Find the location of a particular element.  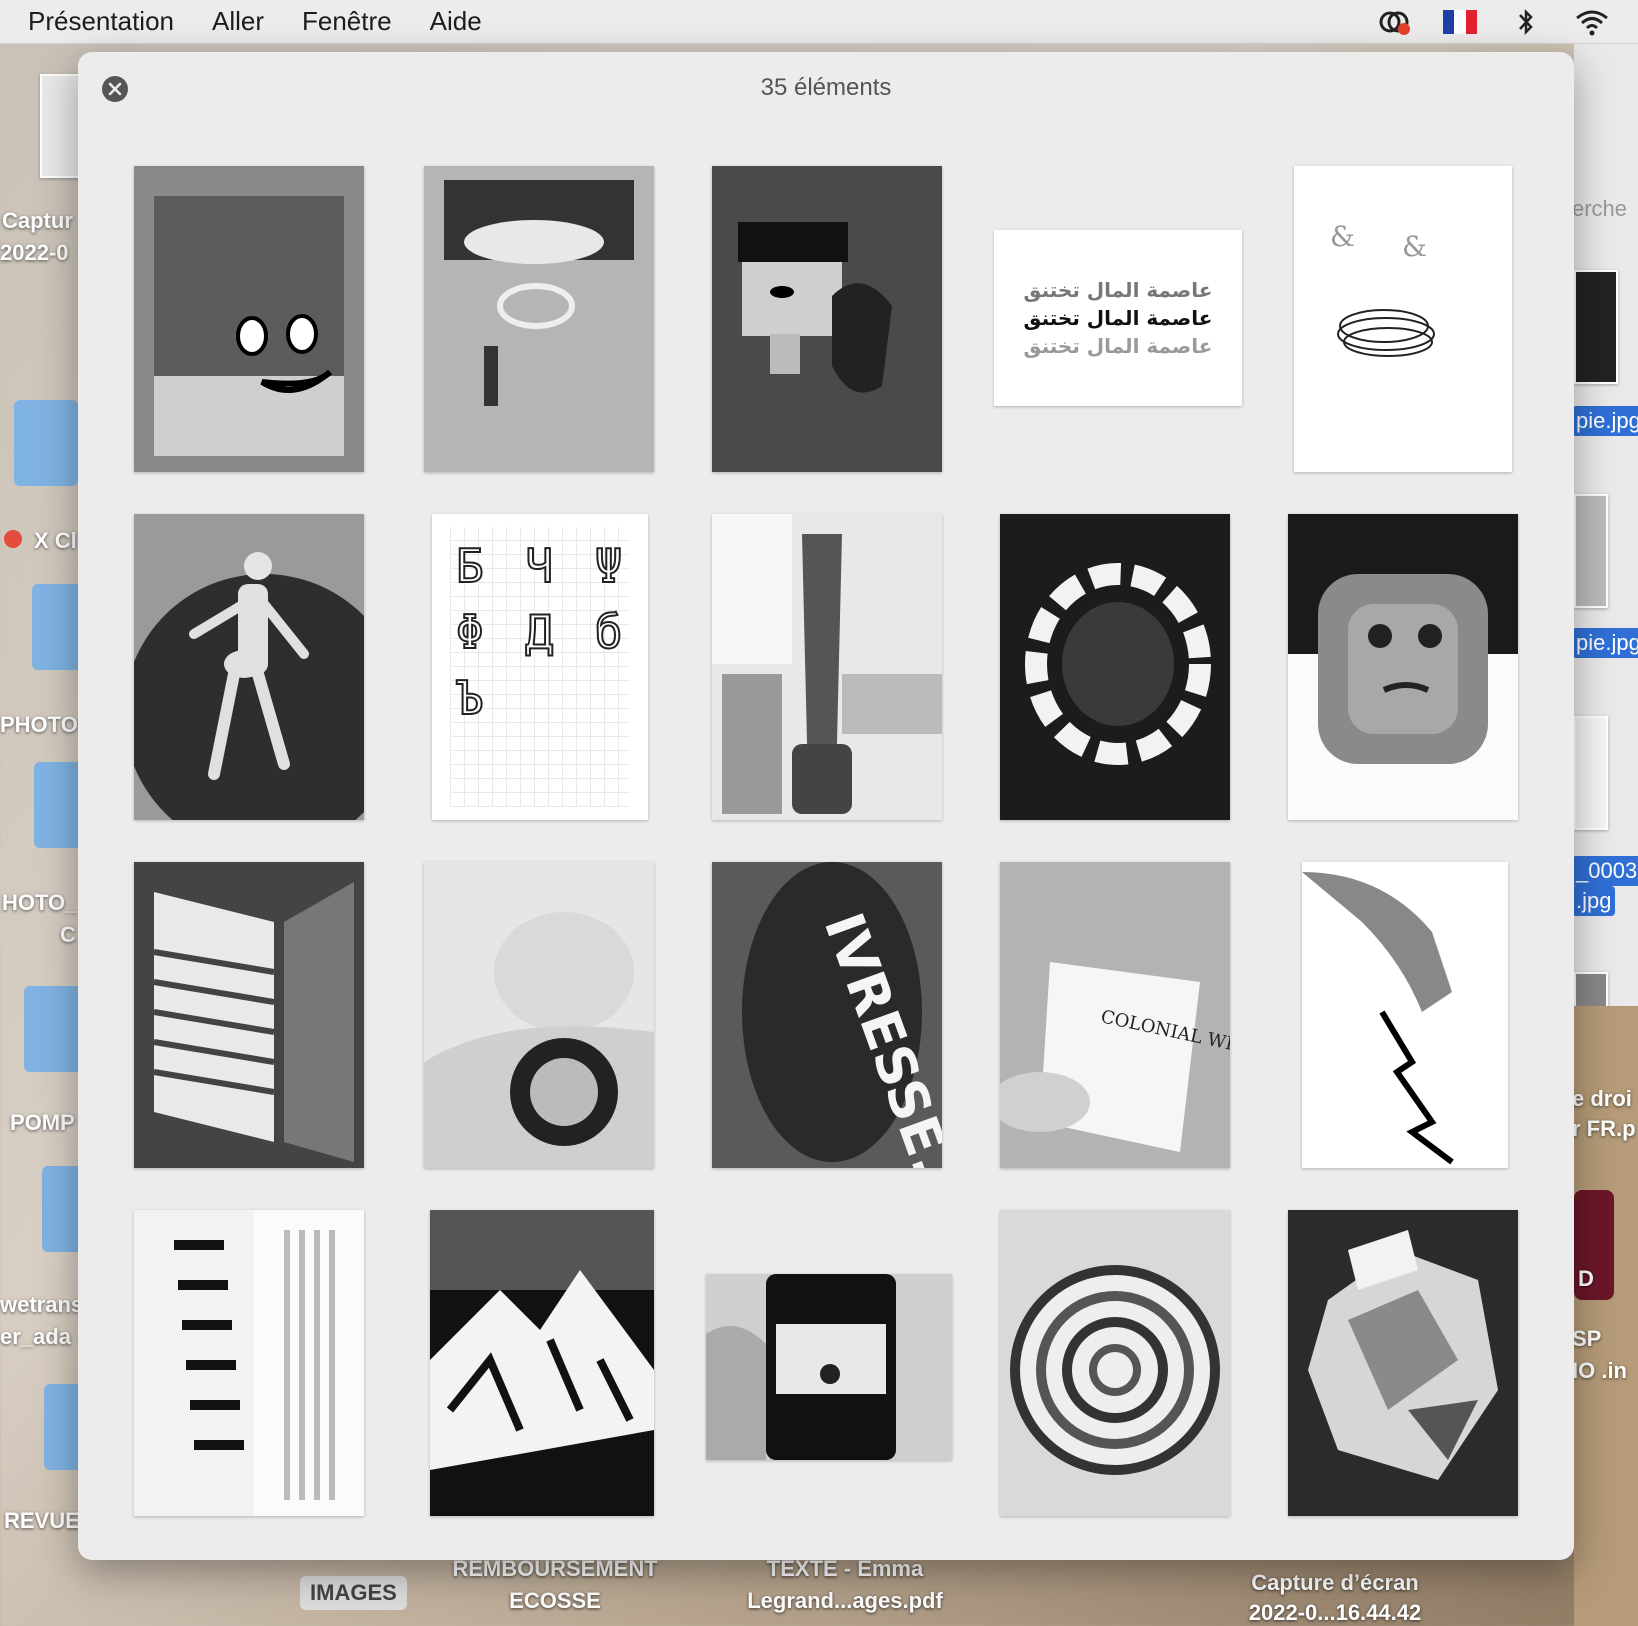

painting-faces-dark-image is located at coordinates (827, 319).